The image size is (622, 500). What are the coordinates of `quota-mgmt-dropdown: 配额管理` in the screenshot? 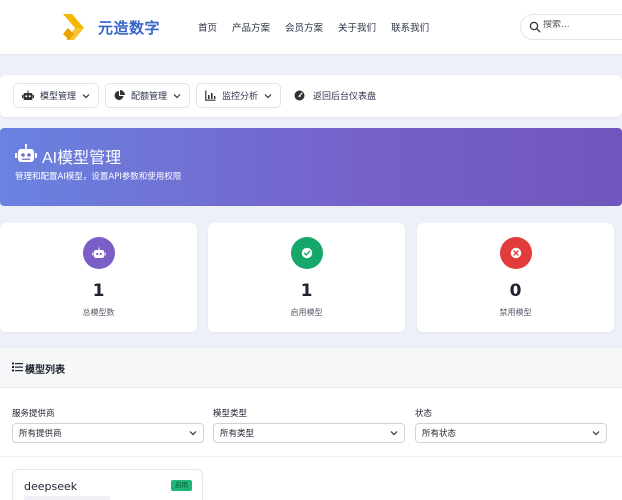 It's located at (148, 95).